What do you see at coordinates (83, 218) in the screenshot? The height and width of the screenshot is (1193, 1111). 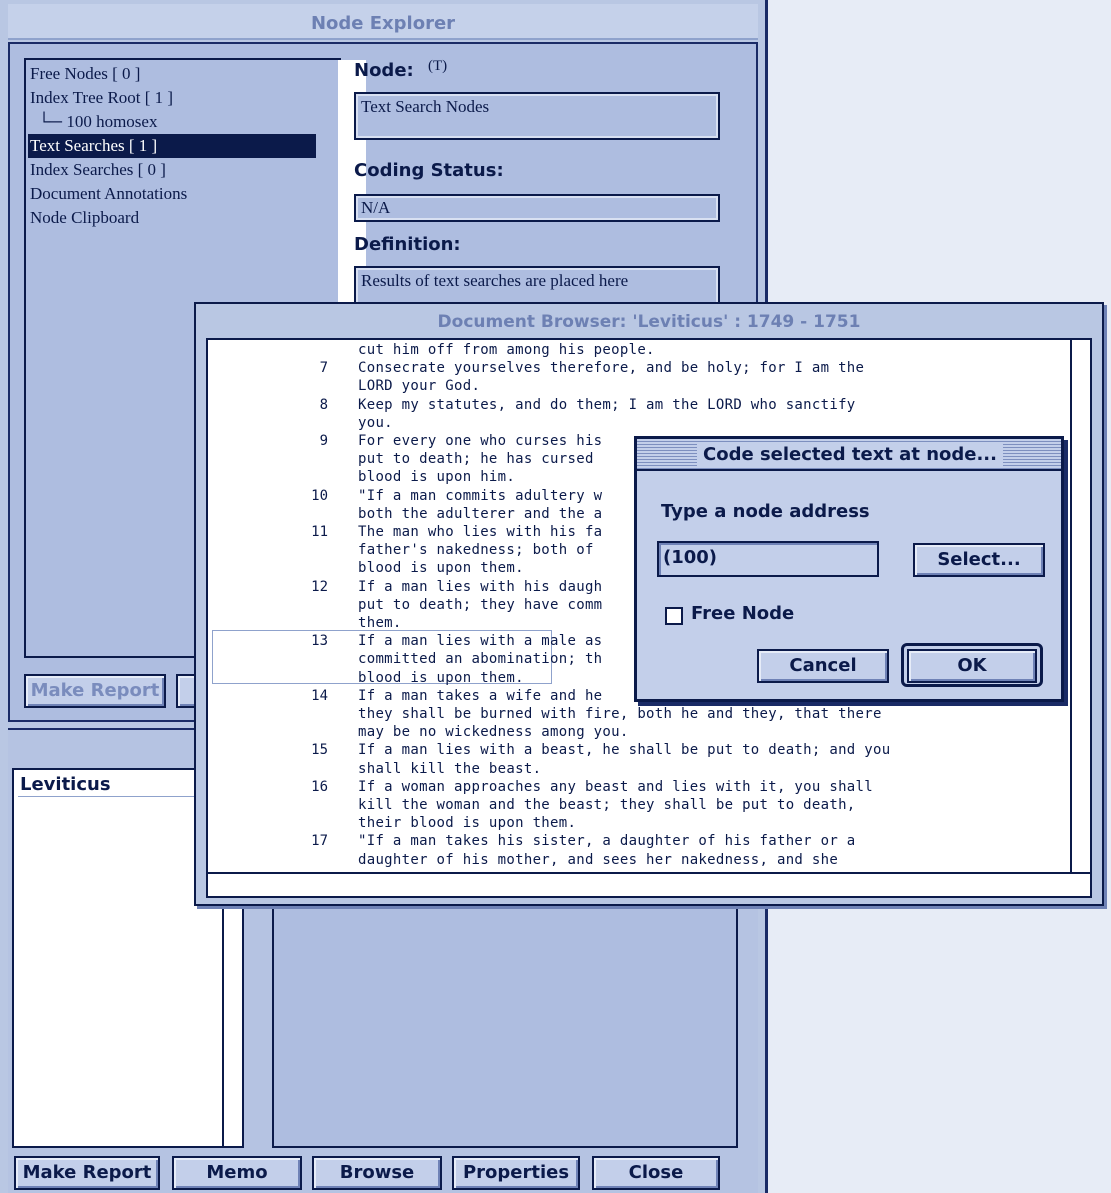 I see `tree-item-node-clipboard: Node Clipboard` at bounding box center [83, 218].